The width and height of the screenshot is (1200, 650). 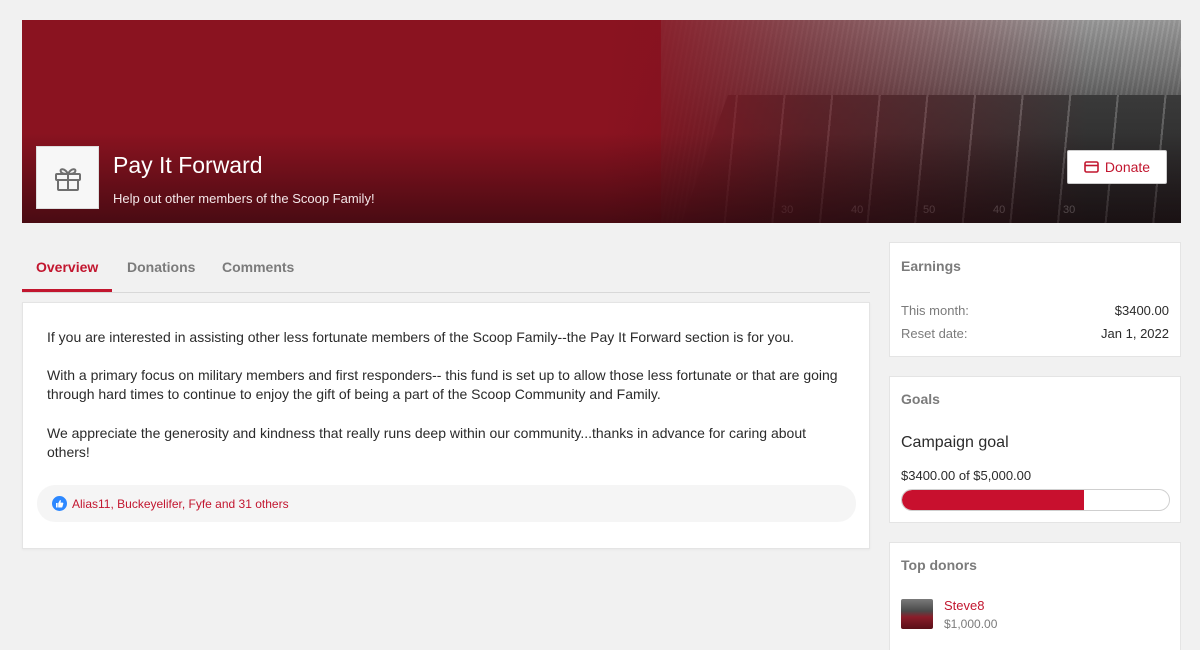 What do you see at coordinates (1091, 167) in the screenshot?
I see `credit-card-icon` at bounding box center [1091, 167].